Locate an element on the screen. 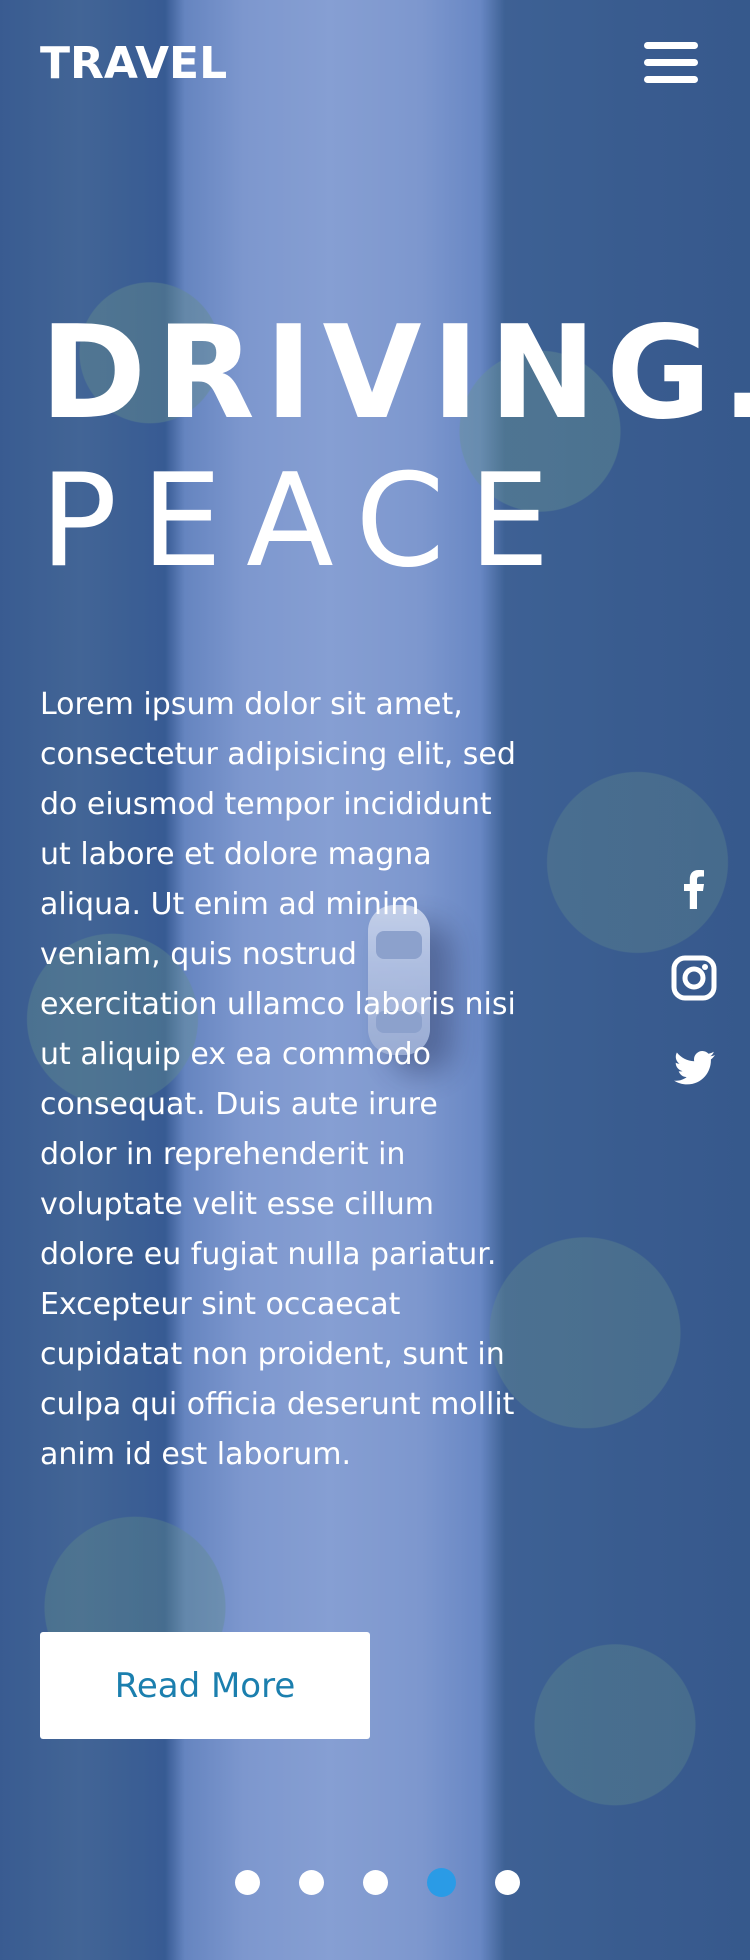 The width and height of the screenshot is (750, 1960). social-links is located at coordinates (694, 997).